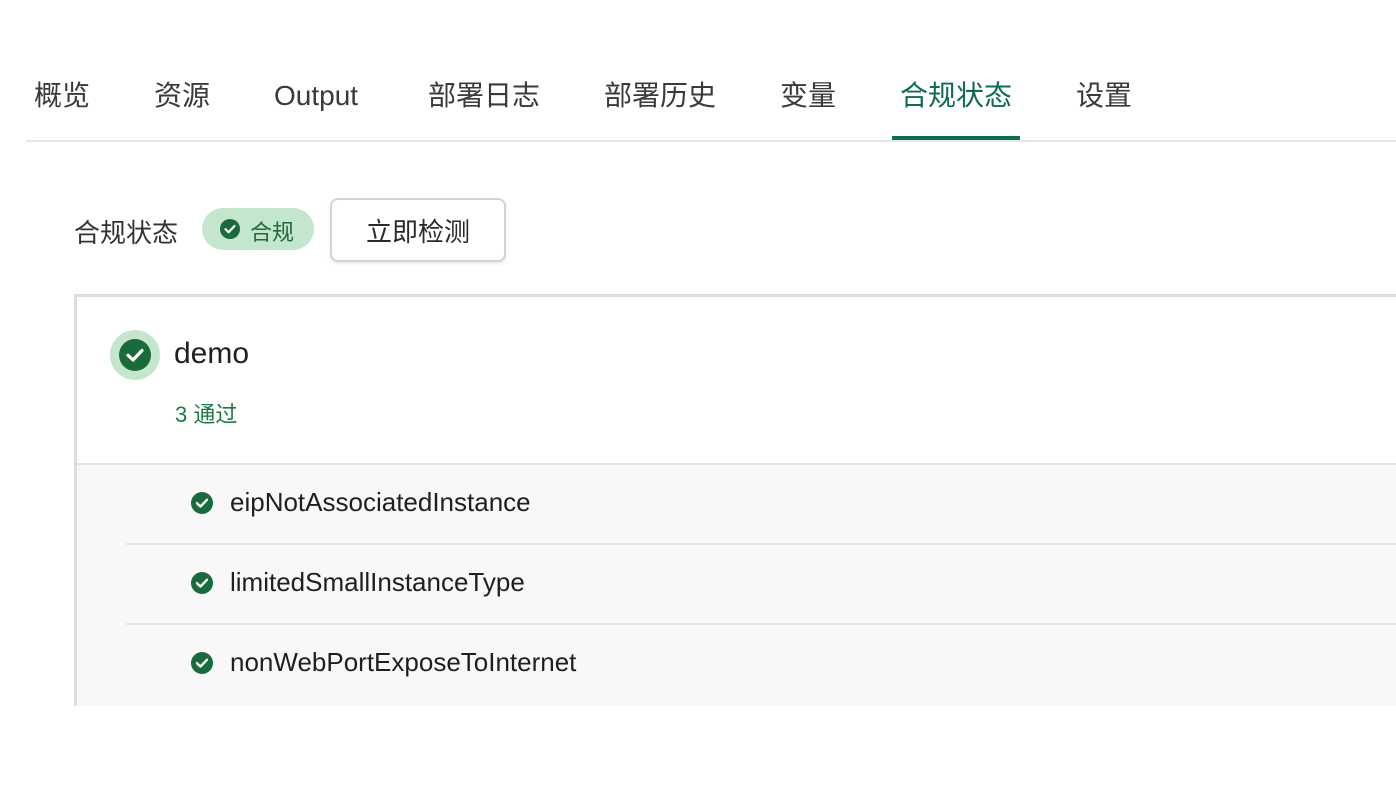 The width and height of the screenshot is (1396, 790). Describe the element at coordinates (956, 96) in the screenshot. I see `tab-compliance-status: 合规状态` at that location.